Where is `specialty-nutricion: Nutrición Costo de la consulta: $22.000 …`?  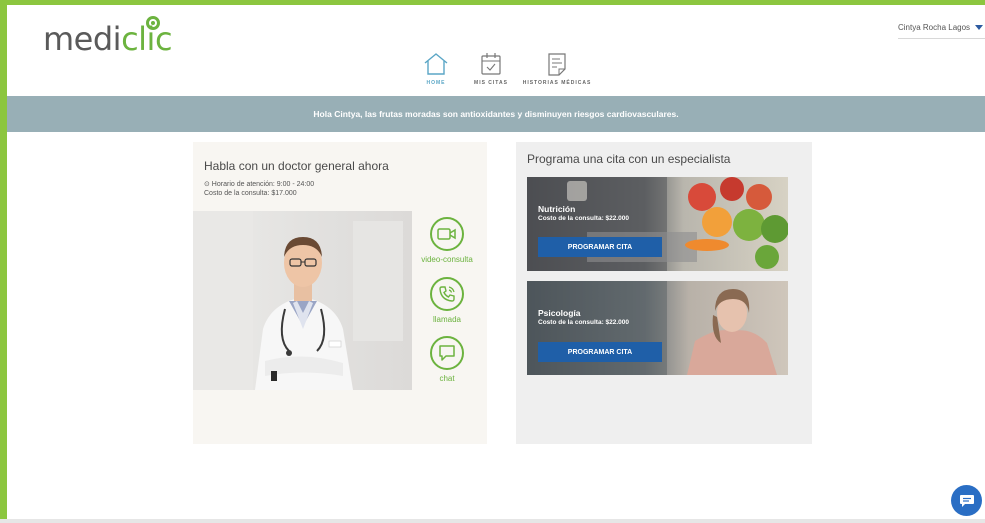 specialty-nutricion: Nutrición Costo de la consulta: $22.000 … is located at coordinates (657, 224).